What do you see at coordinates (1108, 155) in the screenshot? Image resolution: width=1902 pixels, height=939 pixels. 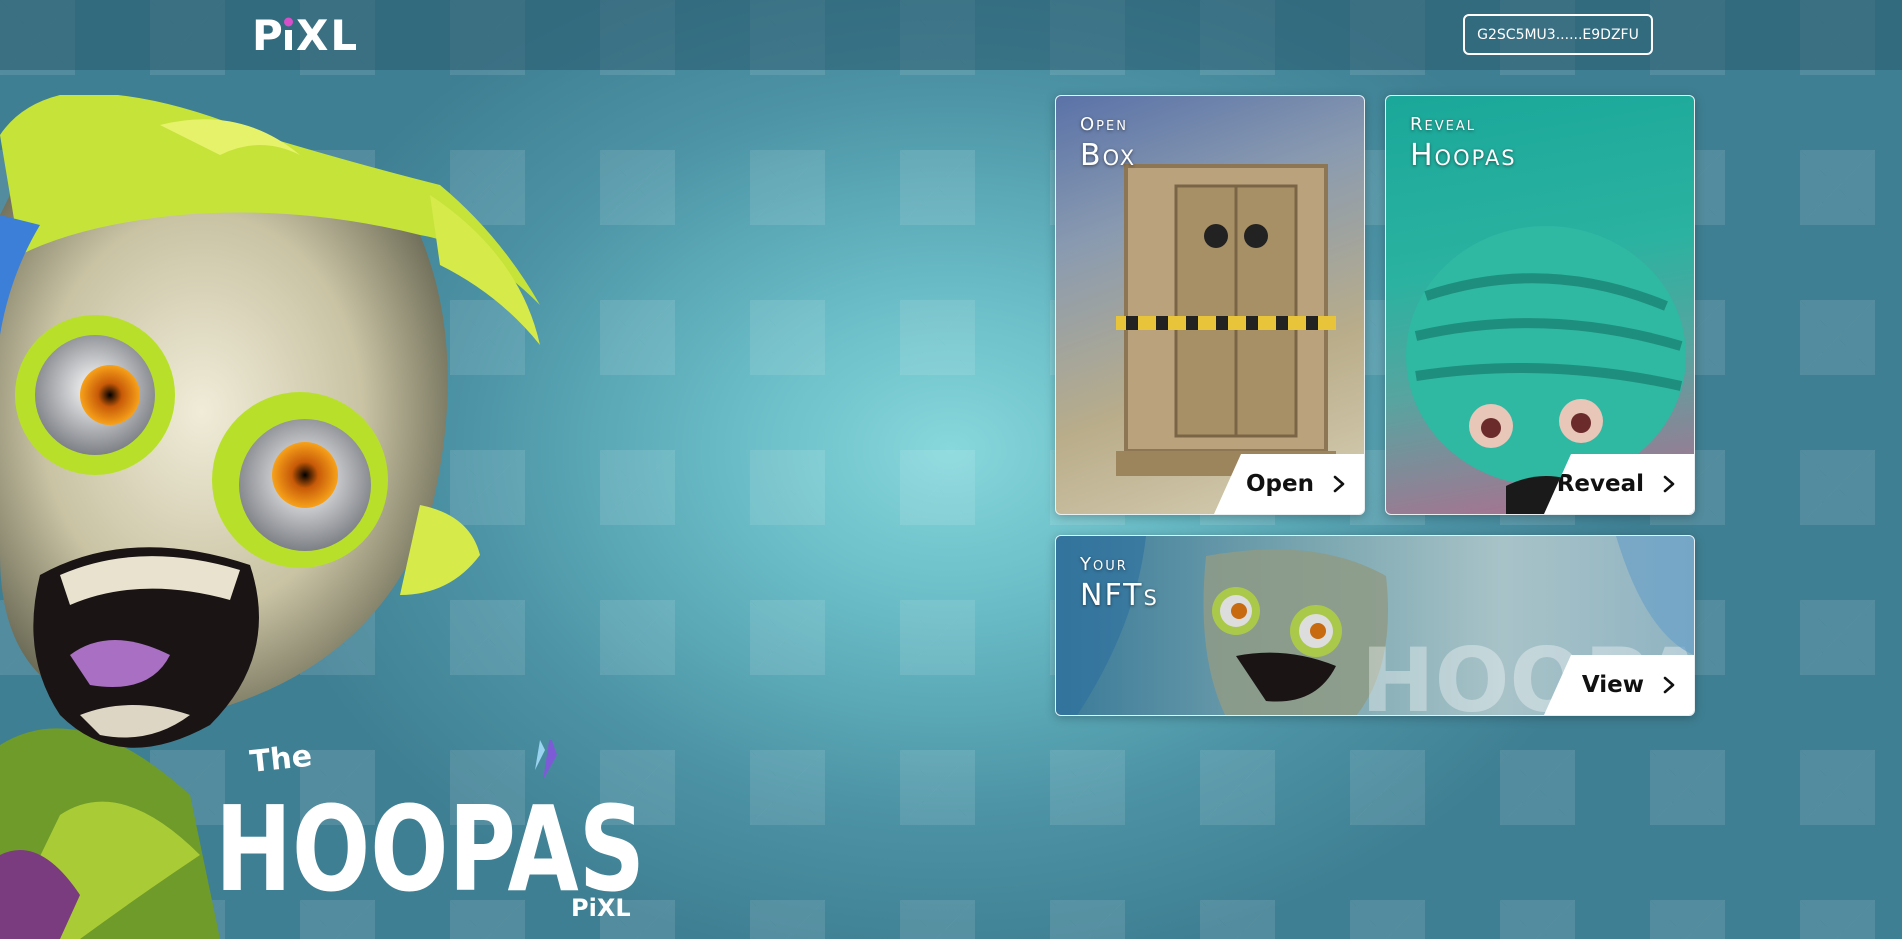 I see `open-box-label-main: Box` at bounding box center [1108, 155].